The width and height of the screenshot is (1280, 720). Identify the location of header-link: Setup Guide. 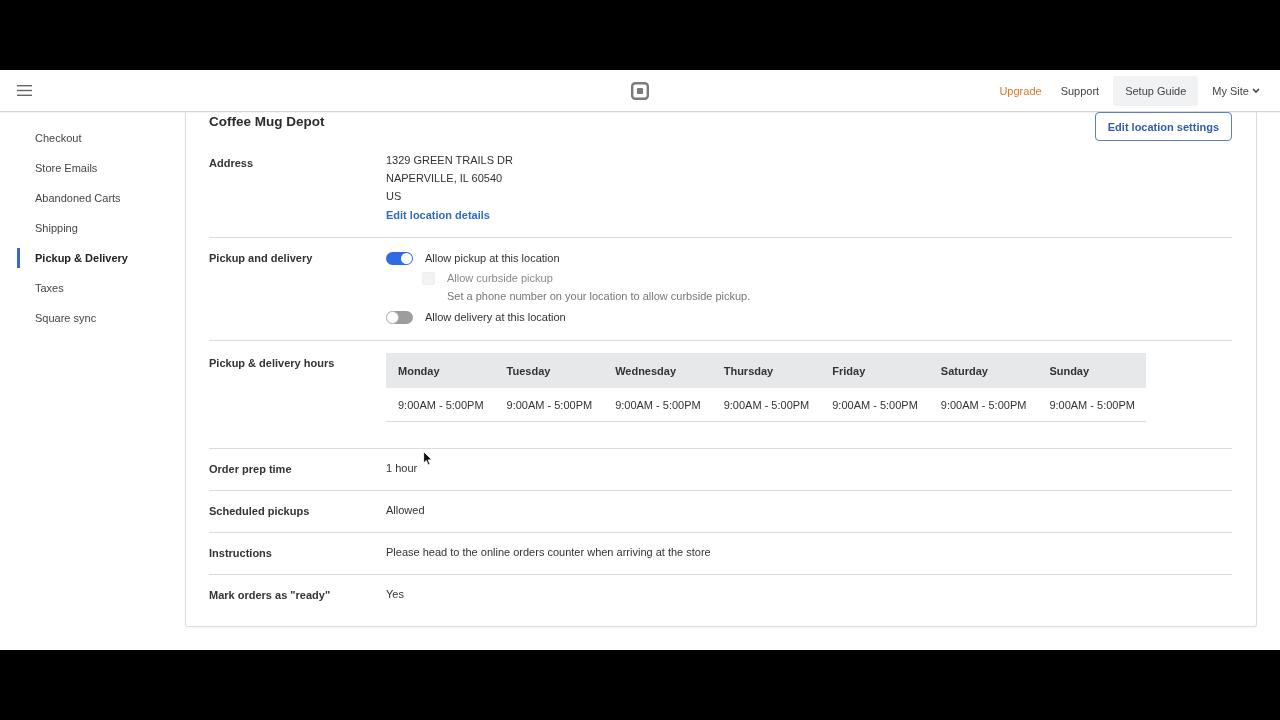
(1156, 90).